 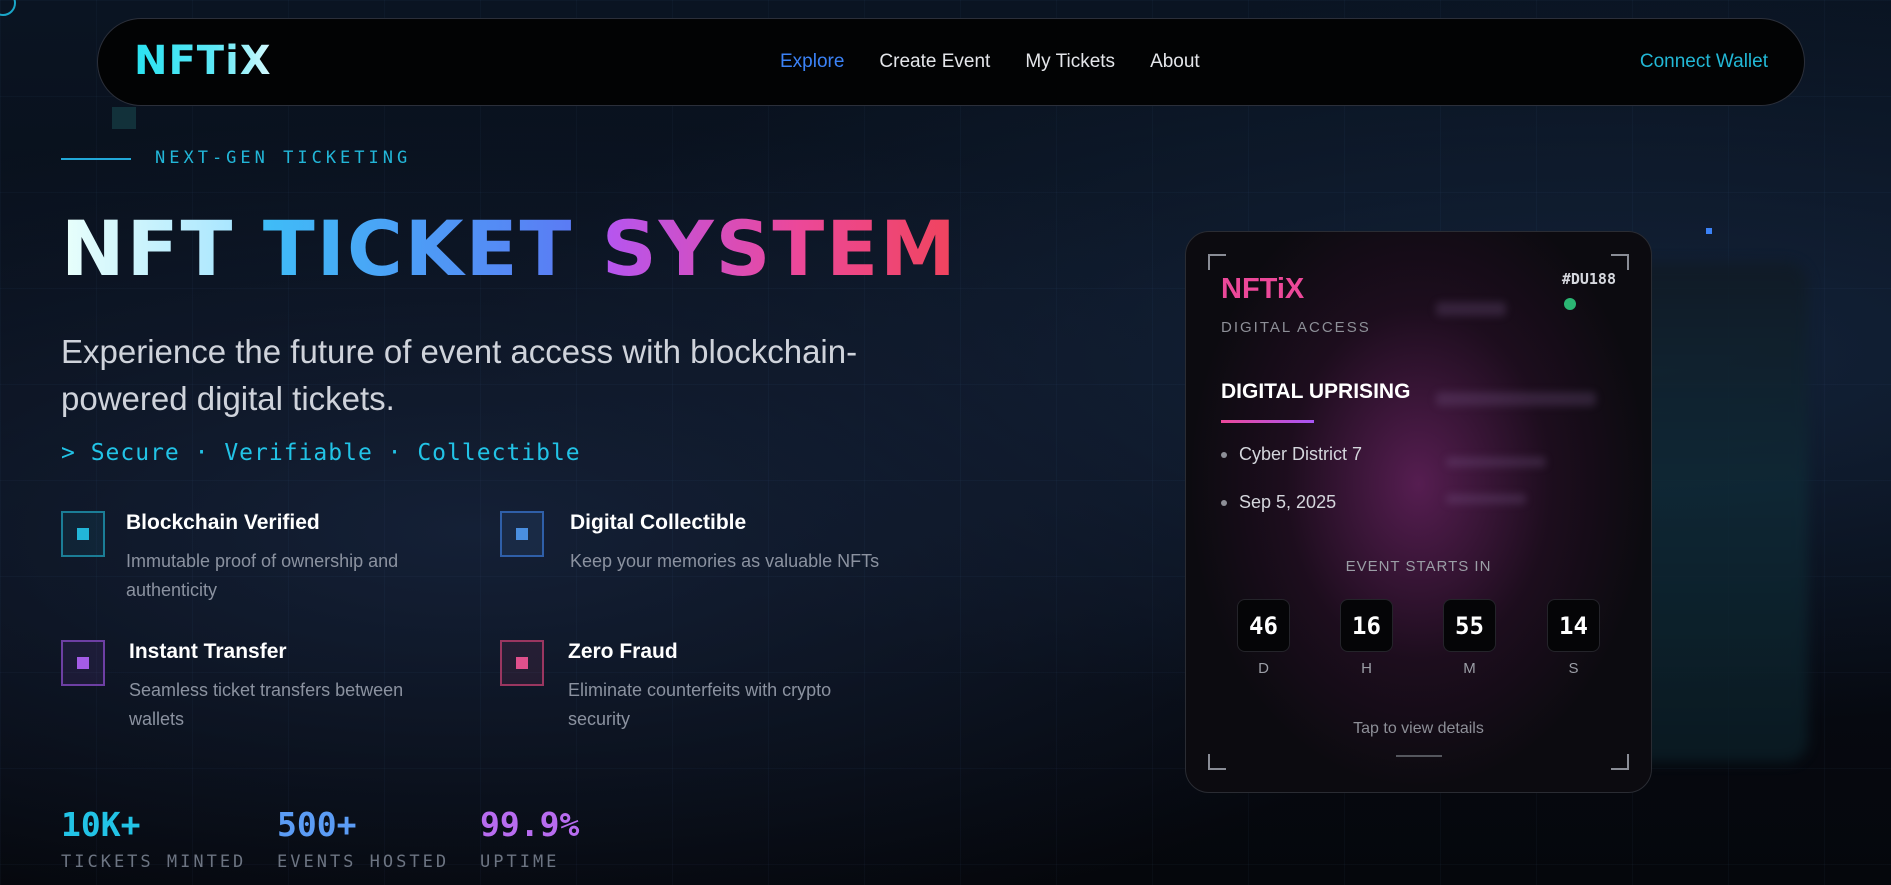 What do you see at coordinates (1573, 625) in the screenshot?
I see `countdown-seconds: 14` at bounding box center [1573, 625].